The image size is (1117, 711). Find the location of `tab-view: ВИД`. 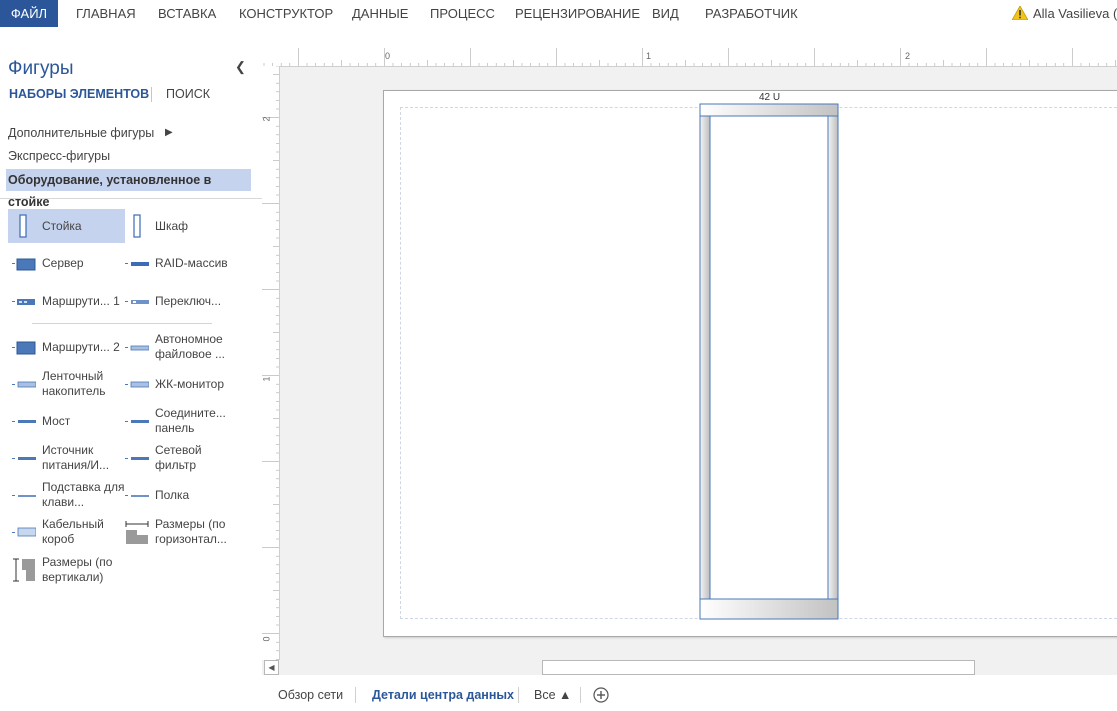

tab-view: ВИД is located at coordinates (665, 13).